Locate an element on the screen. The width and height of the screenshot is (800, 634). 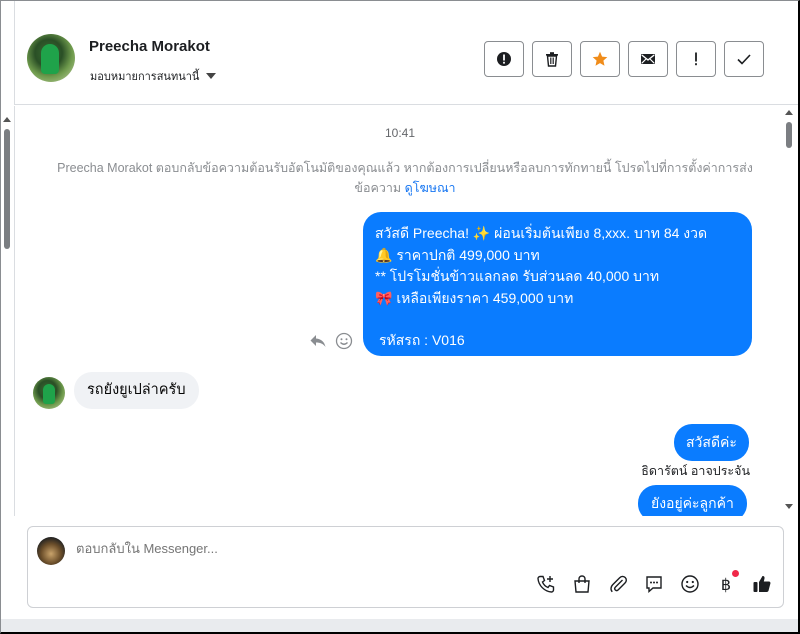
mail-icon is located at coordinates (648, 59).